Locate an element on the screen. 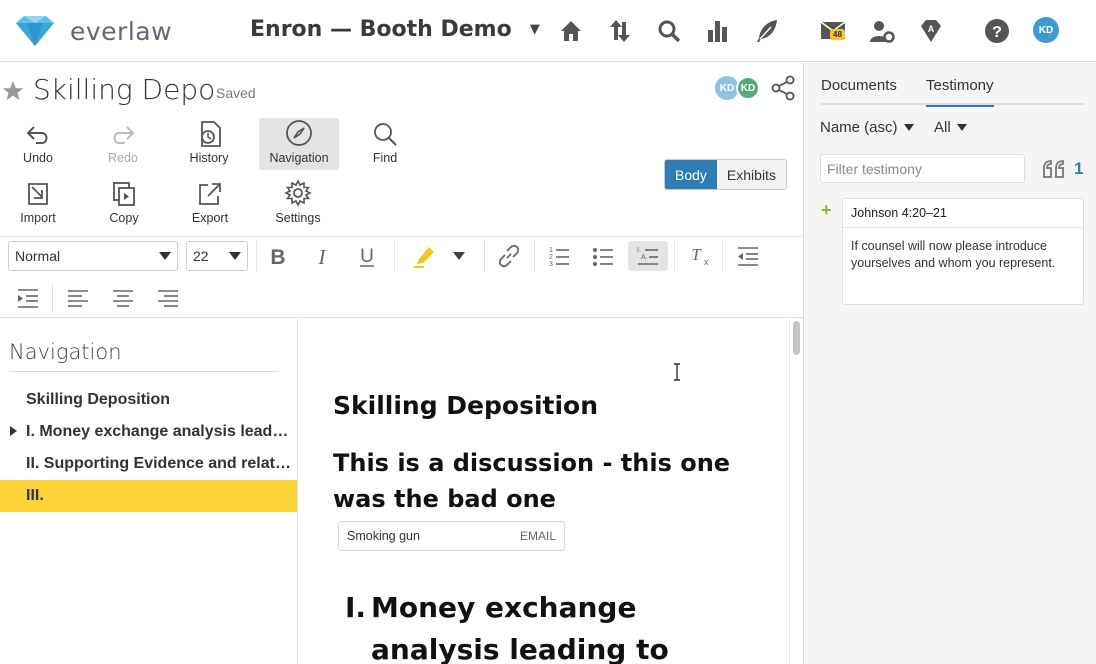 The width and height of the screenshot is (1096, 664). outline-heading-line: Money exchange is located at coordinates (503, 607).